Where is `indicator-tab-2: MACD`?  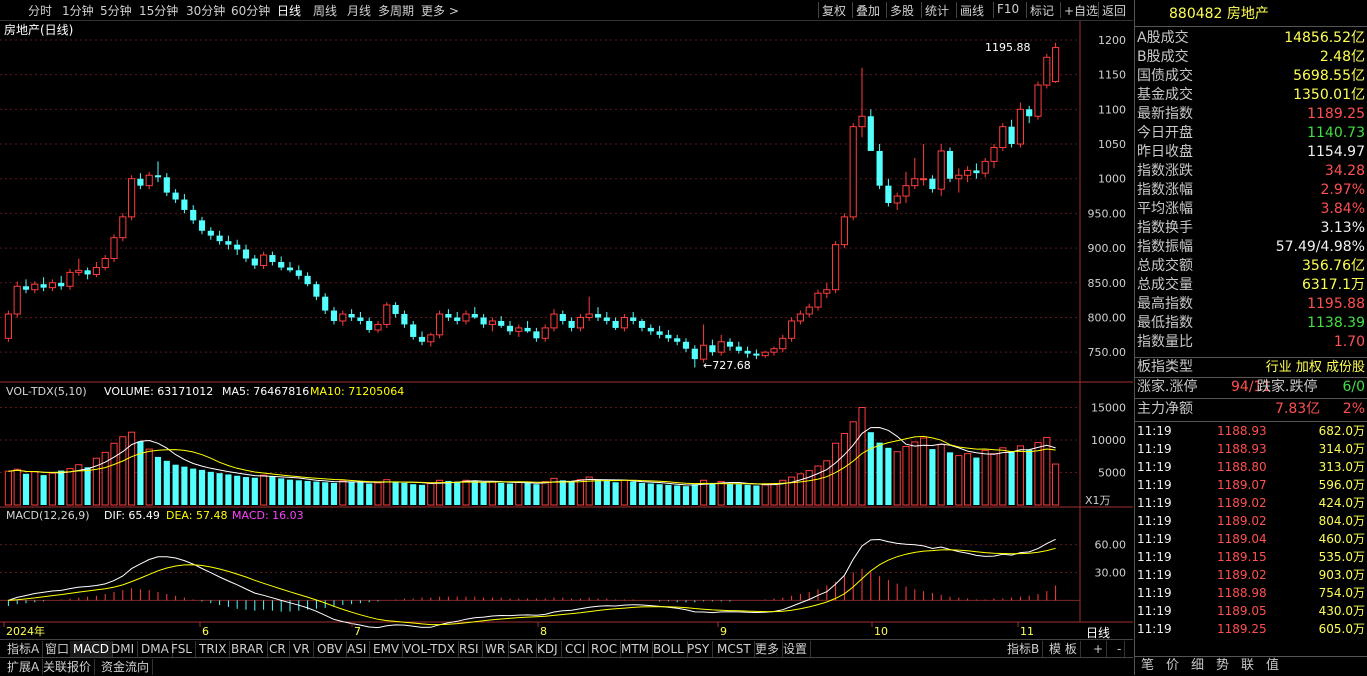
indicator-tab-2: MACD is located at coordinates (91, 649).